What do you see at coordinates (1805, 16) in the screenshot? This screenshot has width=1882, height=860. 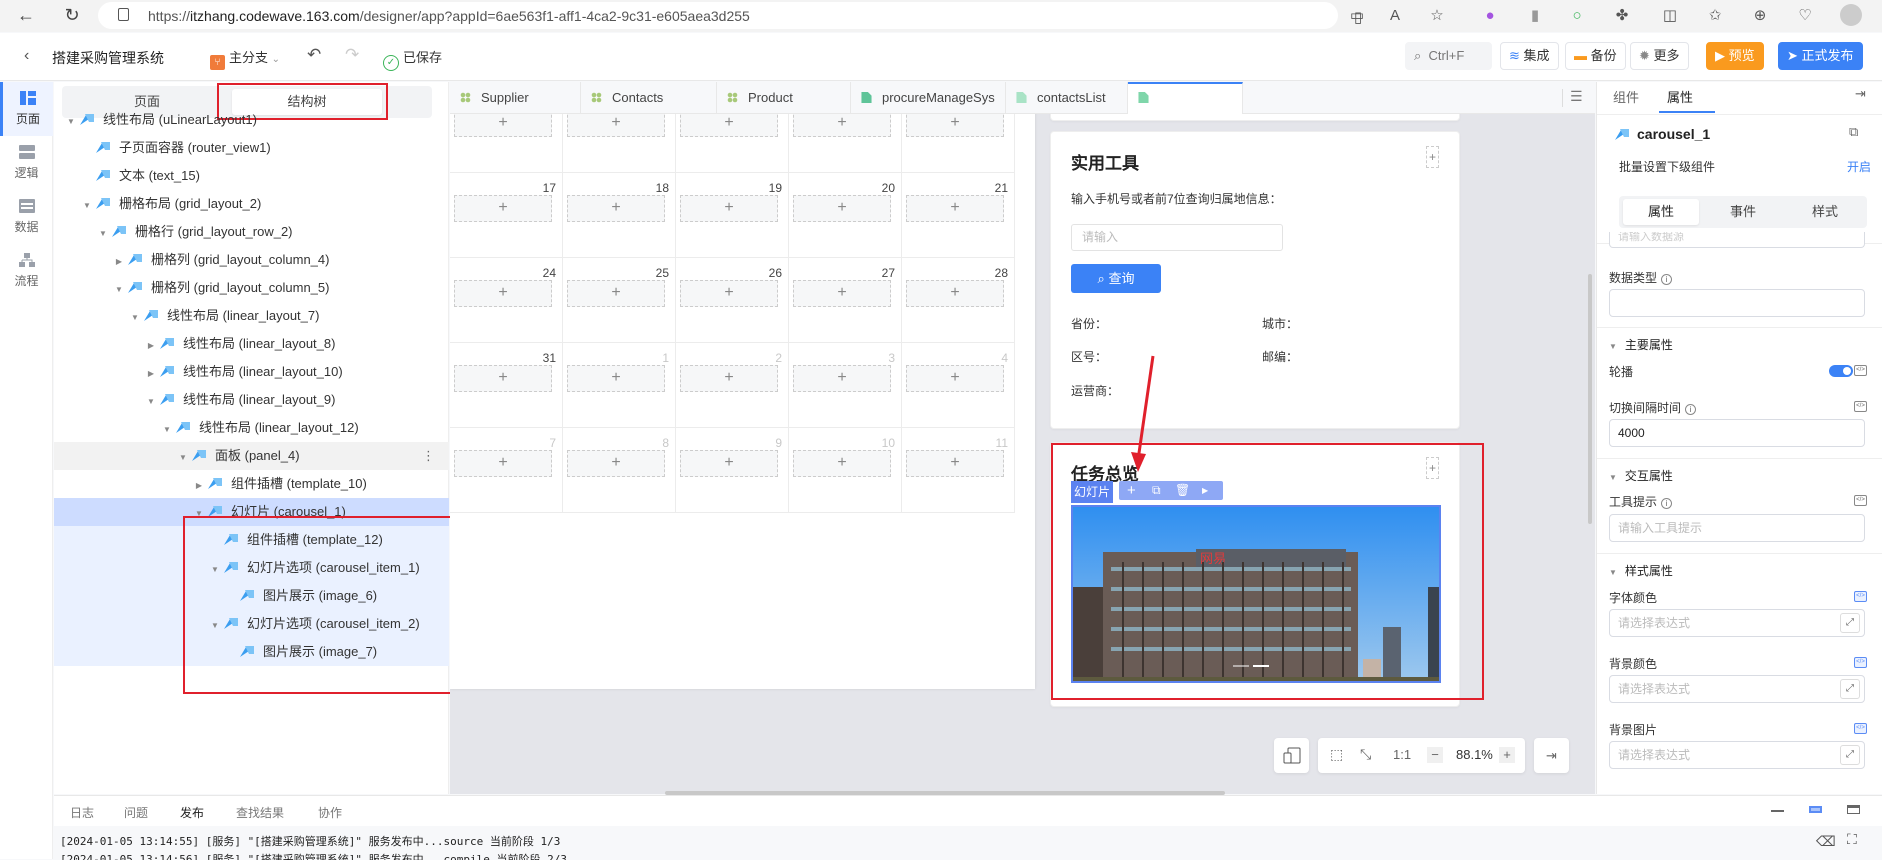 I see `health-icon: ♡` at bounding box center [1805, 16].